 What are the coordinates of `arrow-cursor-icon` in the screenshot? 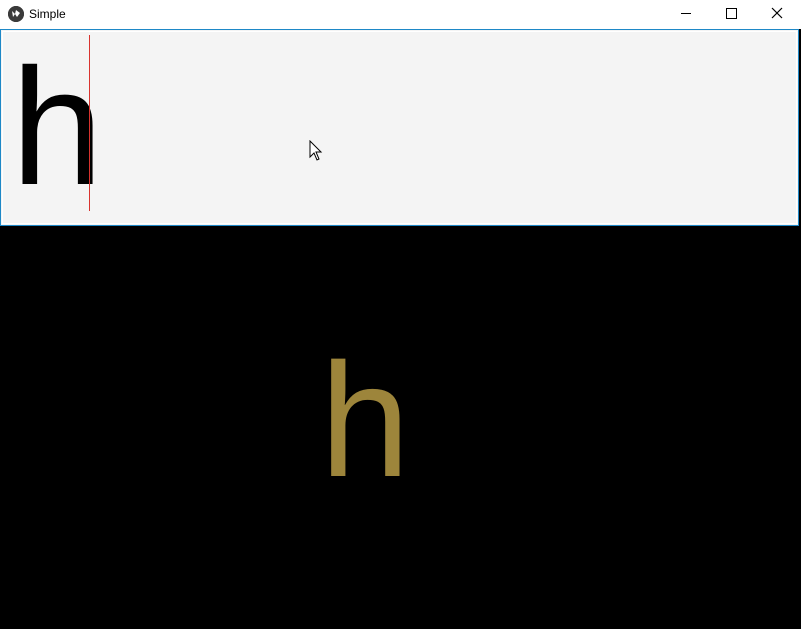 It's located at (316, 151).